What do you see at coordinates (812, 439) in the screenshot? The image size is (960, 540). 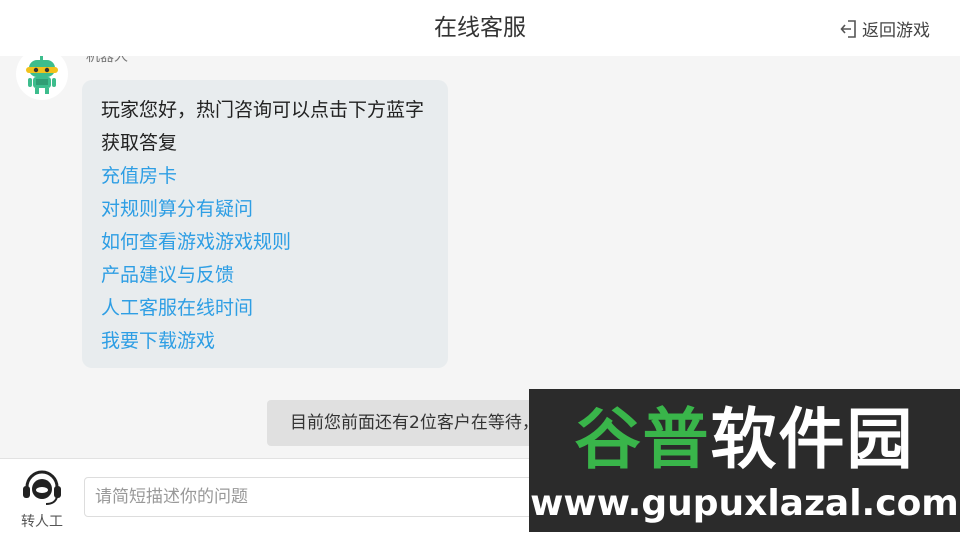 I see `watermark-logo-white: 软件园` at bounding box center [812, 439].